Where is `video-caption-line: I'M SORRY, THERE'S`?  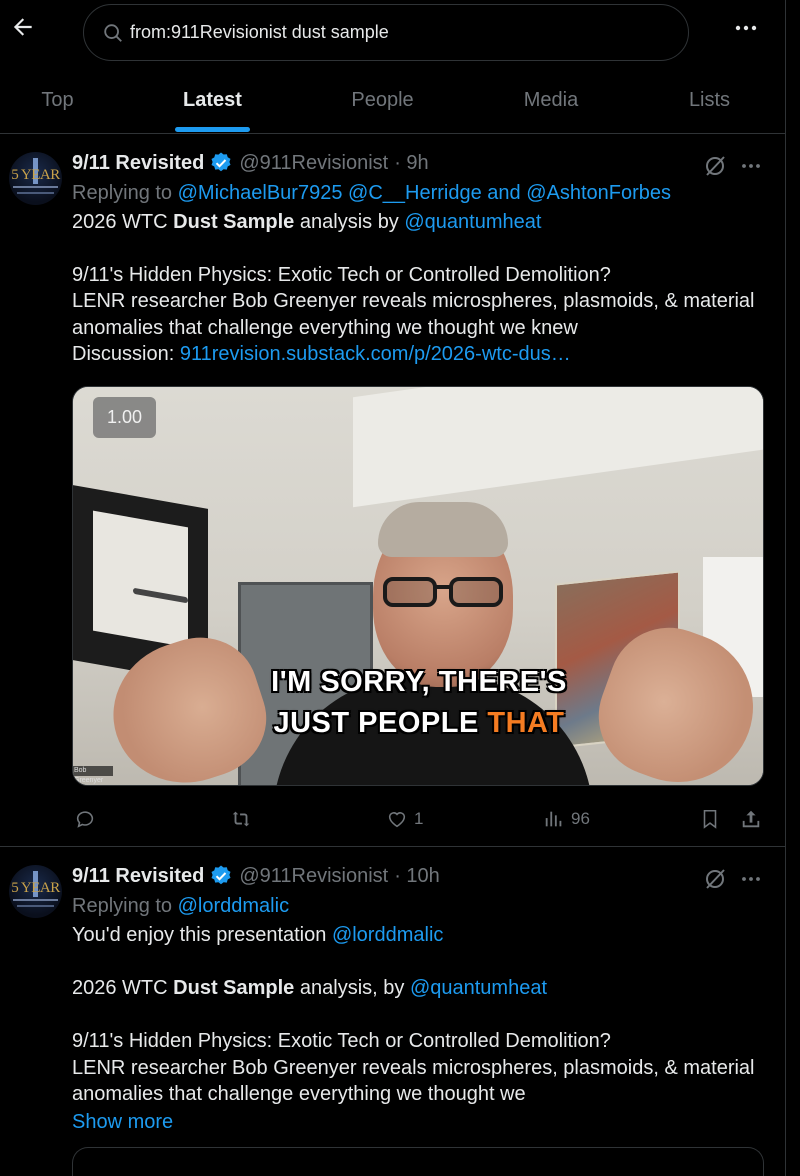 video-caption-line: I'M SORRY, THERE'S is located at coordinates (419, 682).